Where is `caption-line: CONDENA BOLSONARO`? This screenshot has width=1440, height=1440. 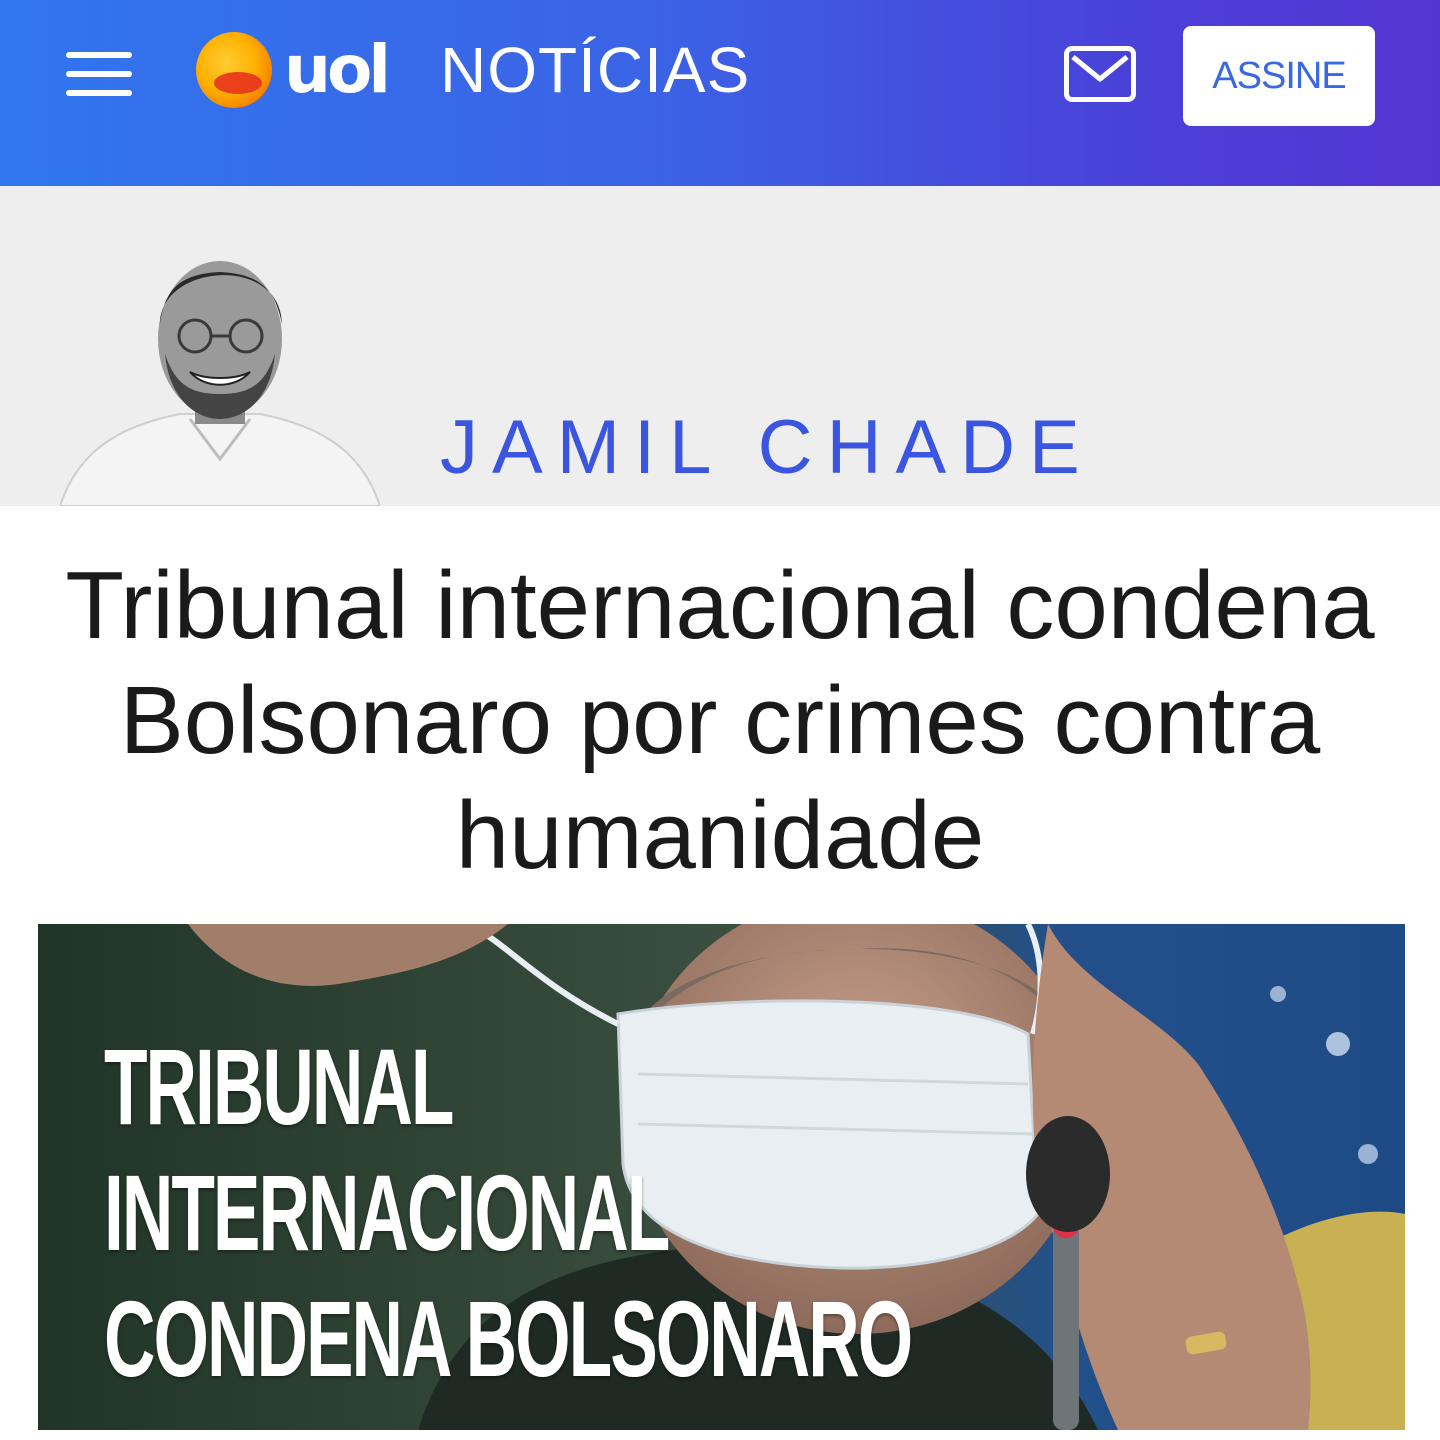
caption-line: CONDENA BOLSONARO is located at coordinates (508, 1338).